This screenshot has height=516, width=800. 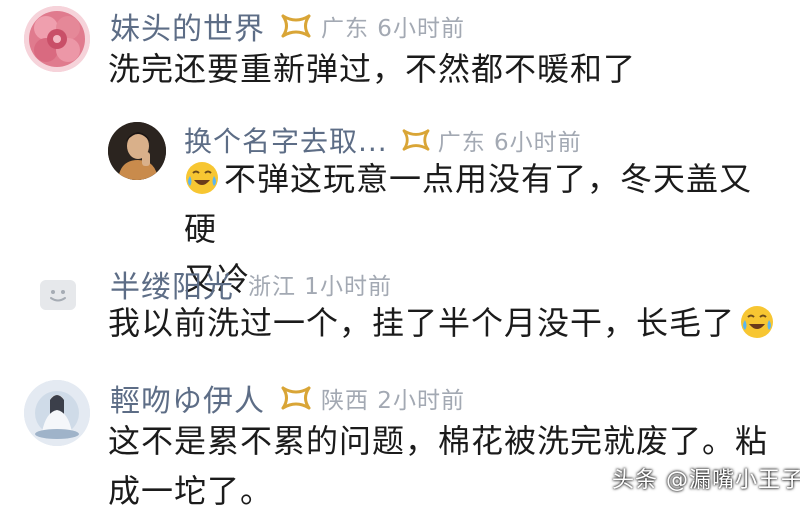 I want to click on username: 輕吻ゆ伊人, so click(x=187, y=398).